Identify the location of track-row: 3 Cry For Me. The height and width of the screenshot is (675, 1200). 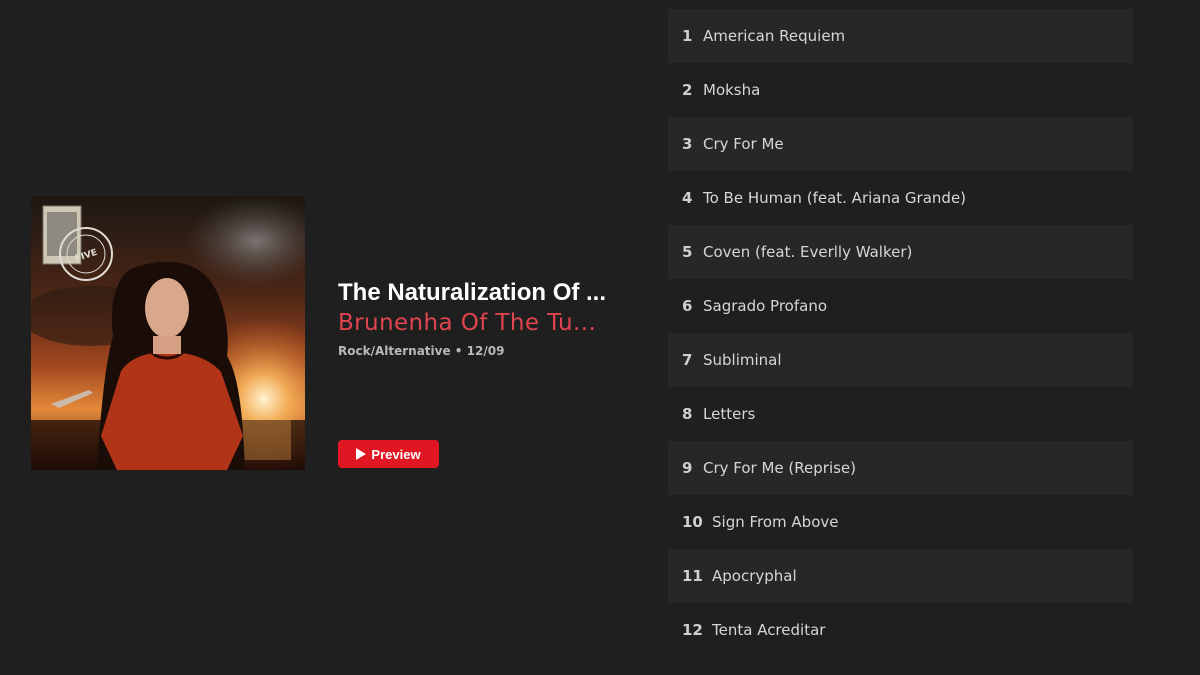
(900, 144).